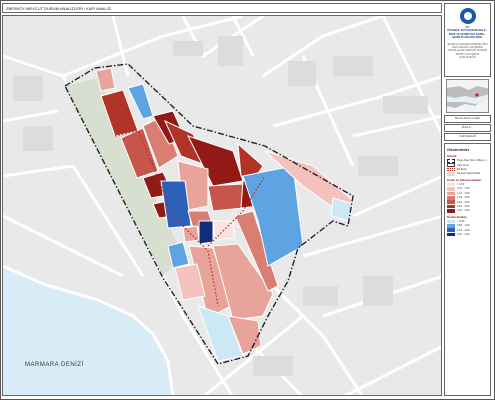 The image size is (495, 400). What do you see at coordinates (467, 96) in the screenshot?
I see `location-minimap` at bounding box center [467, 96].